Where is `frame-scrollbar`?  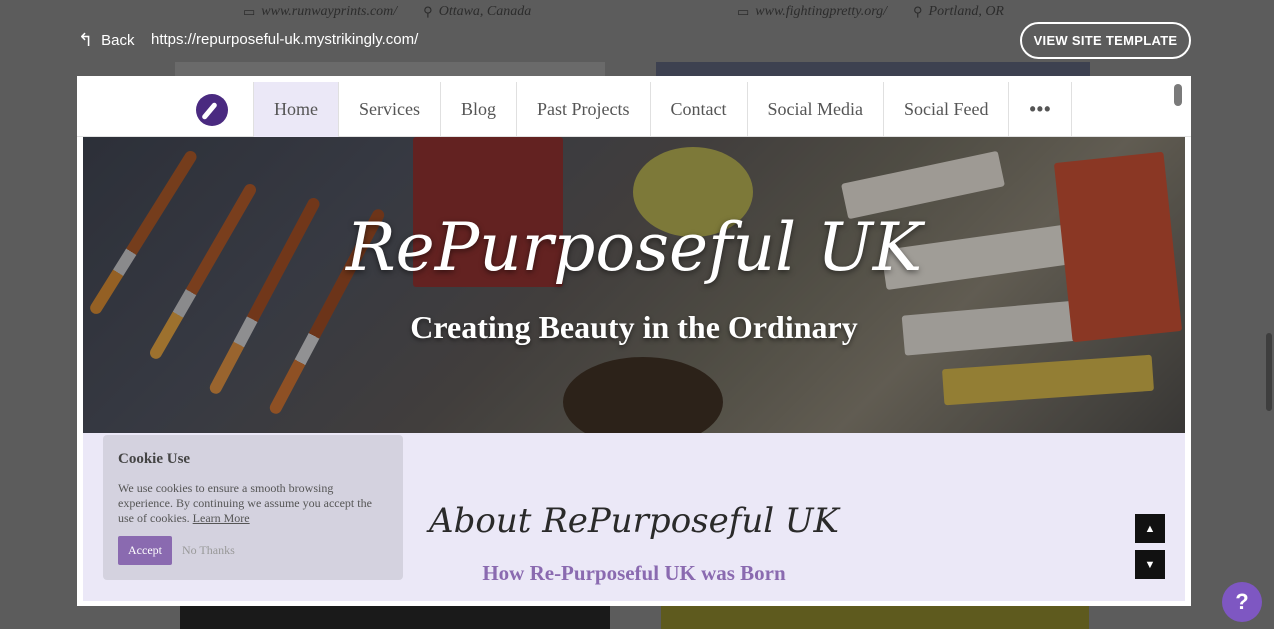 frame-scrollbar is located at coordinates (1178, 95).